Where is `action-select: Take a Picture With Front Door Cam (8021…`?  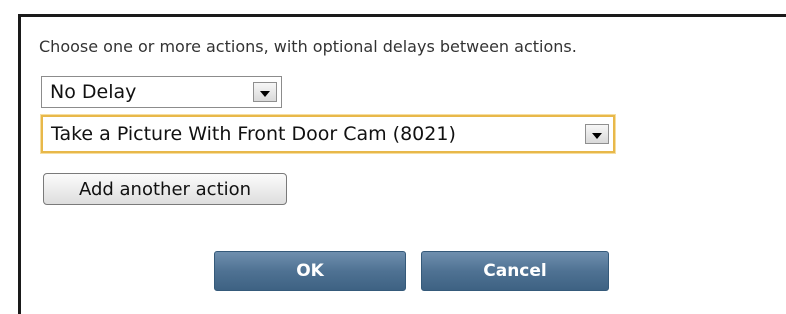 action-select: Take a Picture With Front Door Cam (8021… is located at coordinates (328, 134).